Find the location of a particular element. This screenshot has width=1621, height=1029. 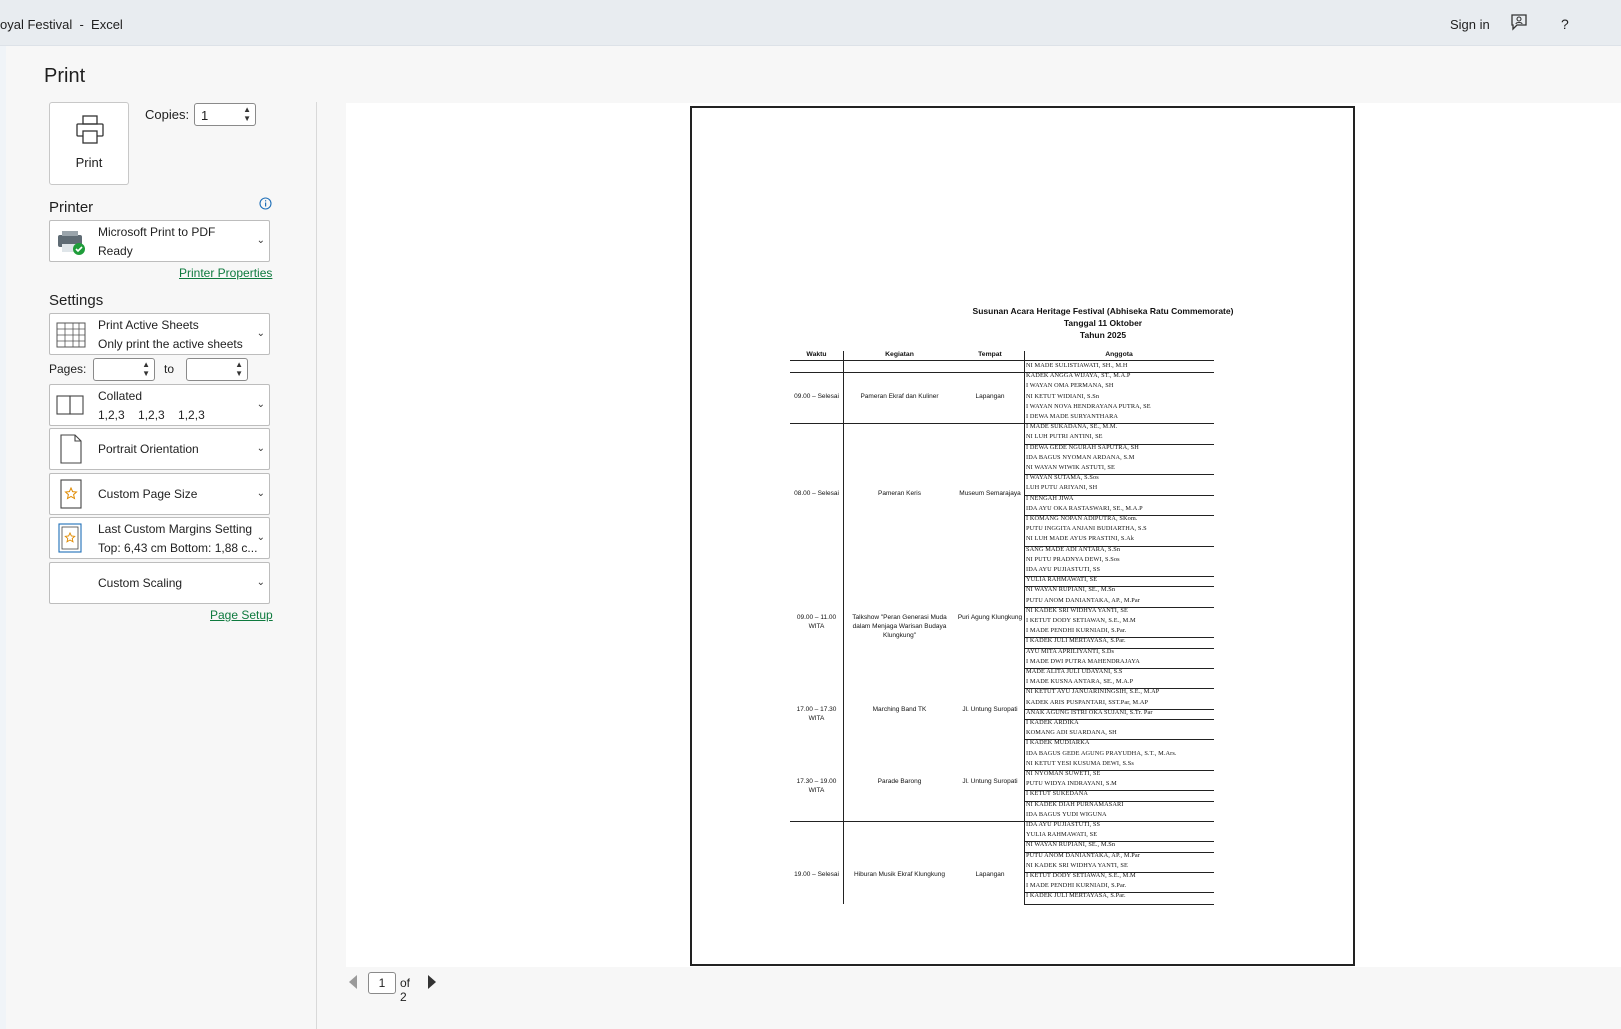

member-entry: I MADE KUSNA ANTARA, SE., M.A.P is located at coordinates (1080, 682).